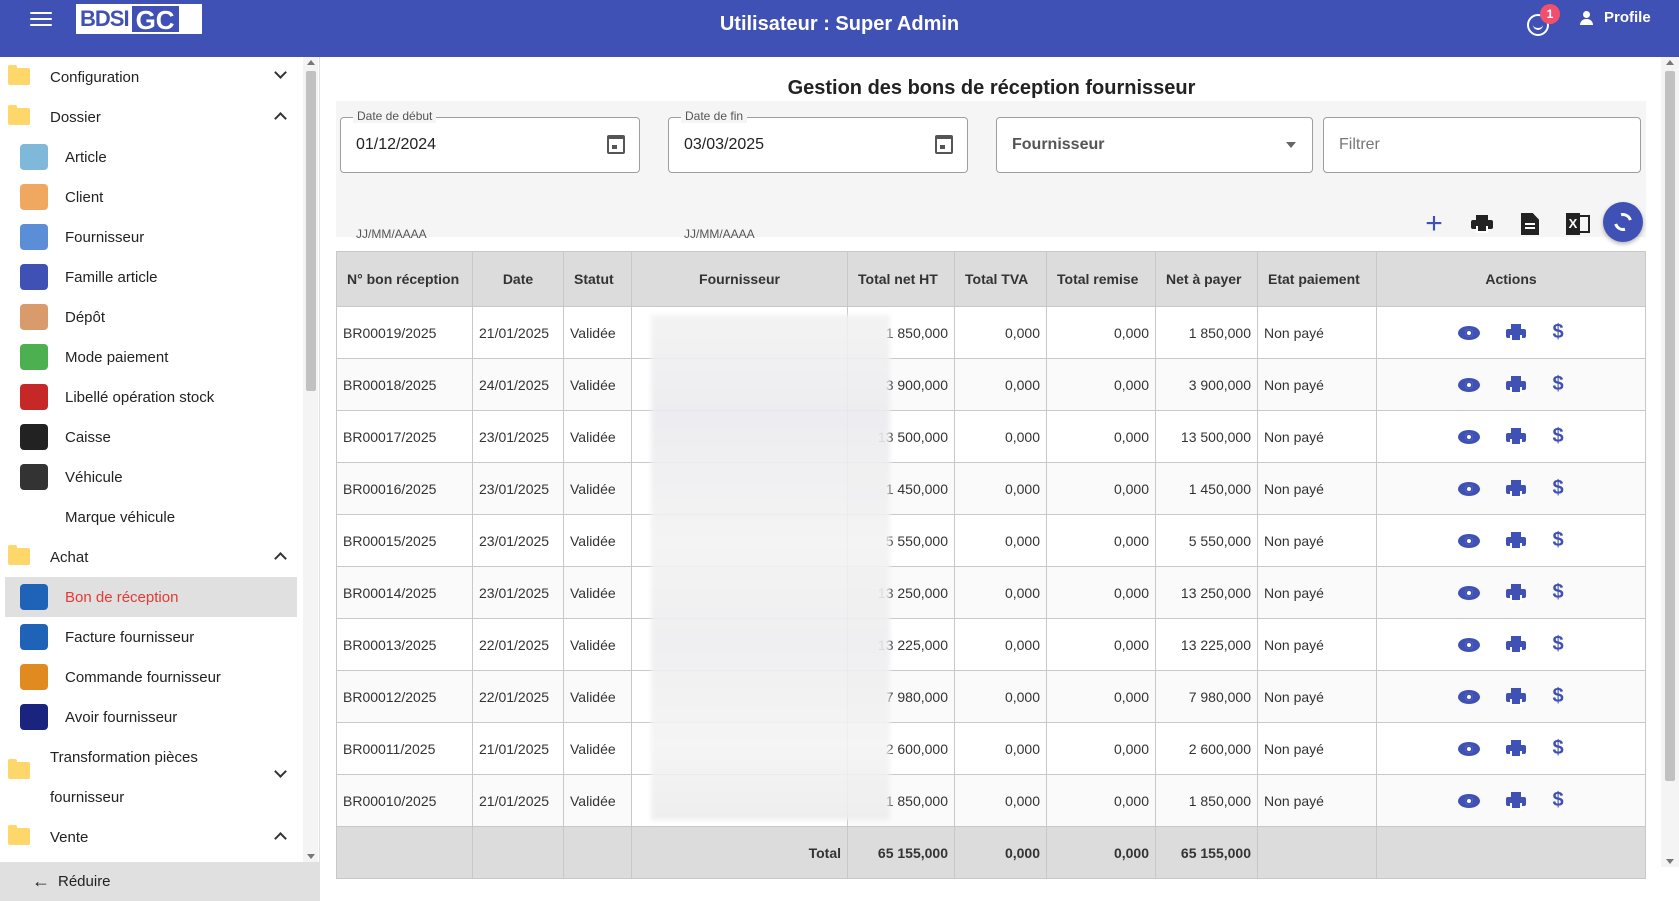 The width and height of the screenshot is (1679, 901). I want to click on sidebar-item-label: fournisseur, so click(87, 797).